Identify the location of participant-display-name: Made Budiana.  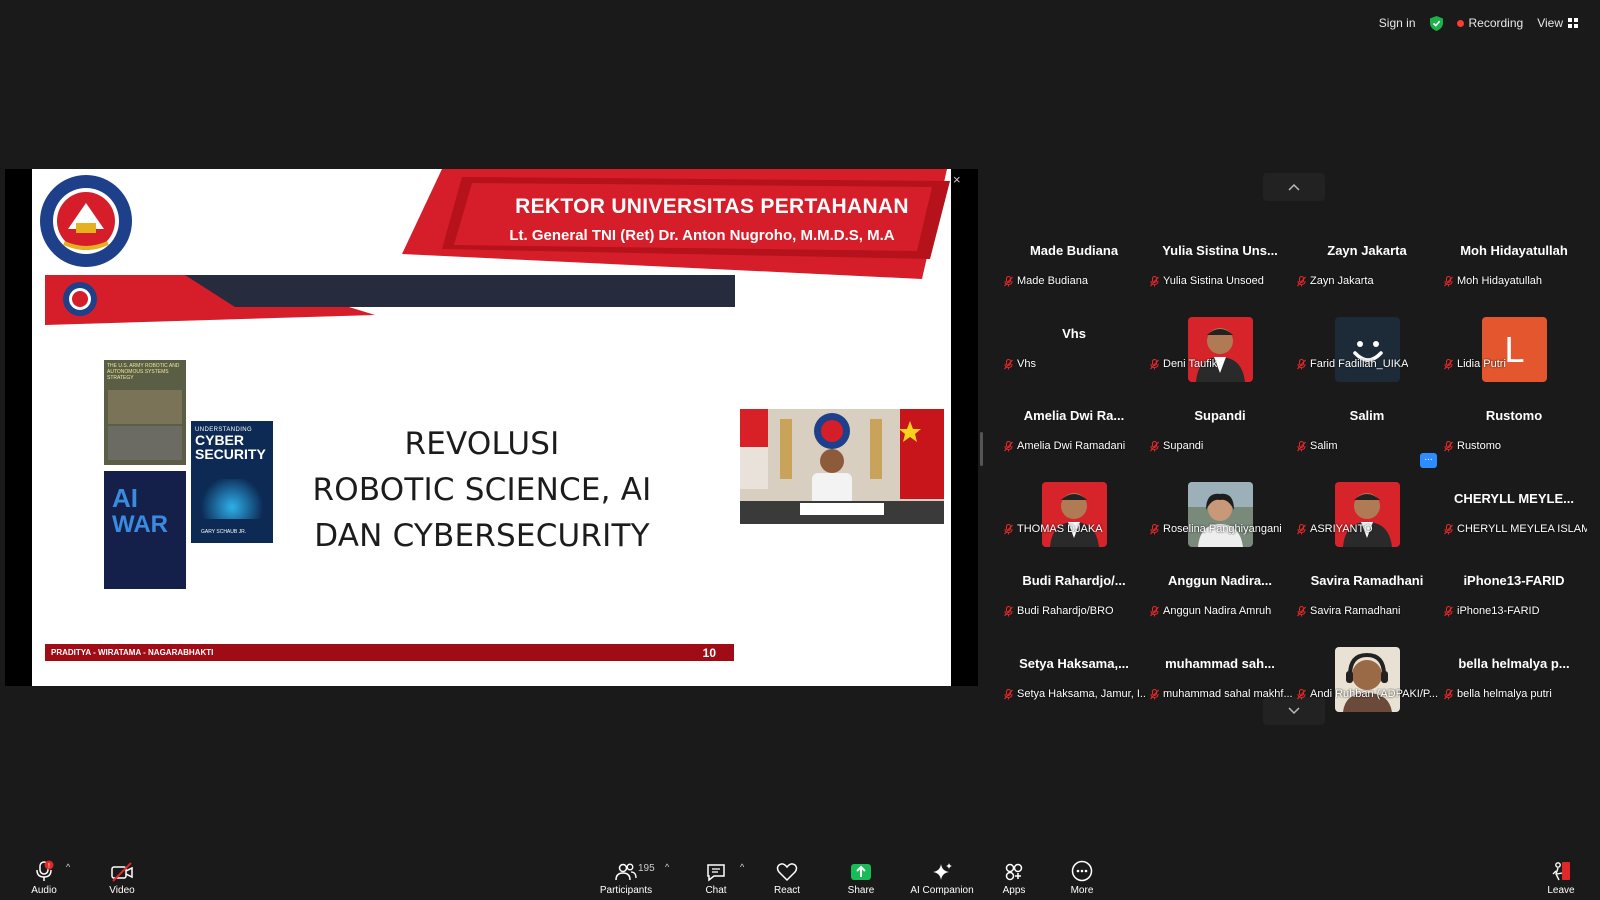
(1074, 250).